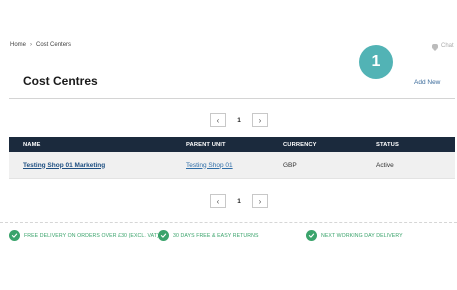  Describe the element at coordinates (362, 235) in the screenshot. I see `usp-text: NEXT WORKING DAY DELIVERY` at that location.